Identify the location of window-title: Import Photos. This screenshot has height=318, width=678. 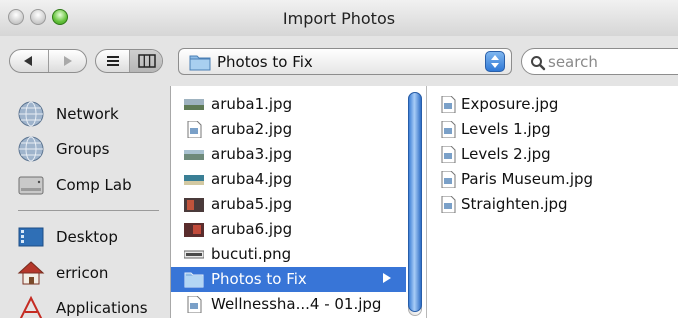
(339, 18).